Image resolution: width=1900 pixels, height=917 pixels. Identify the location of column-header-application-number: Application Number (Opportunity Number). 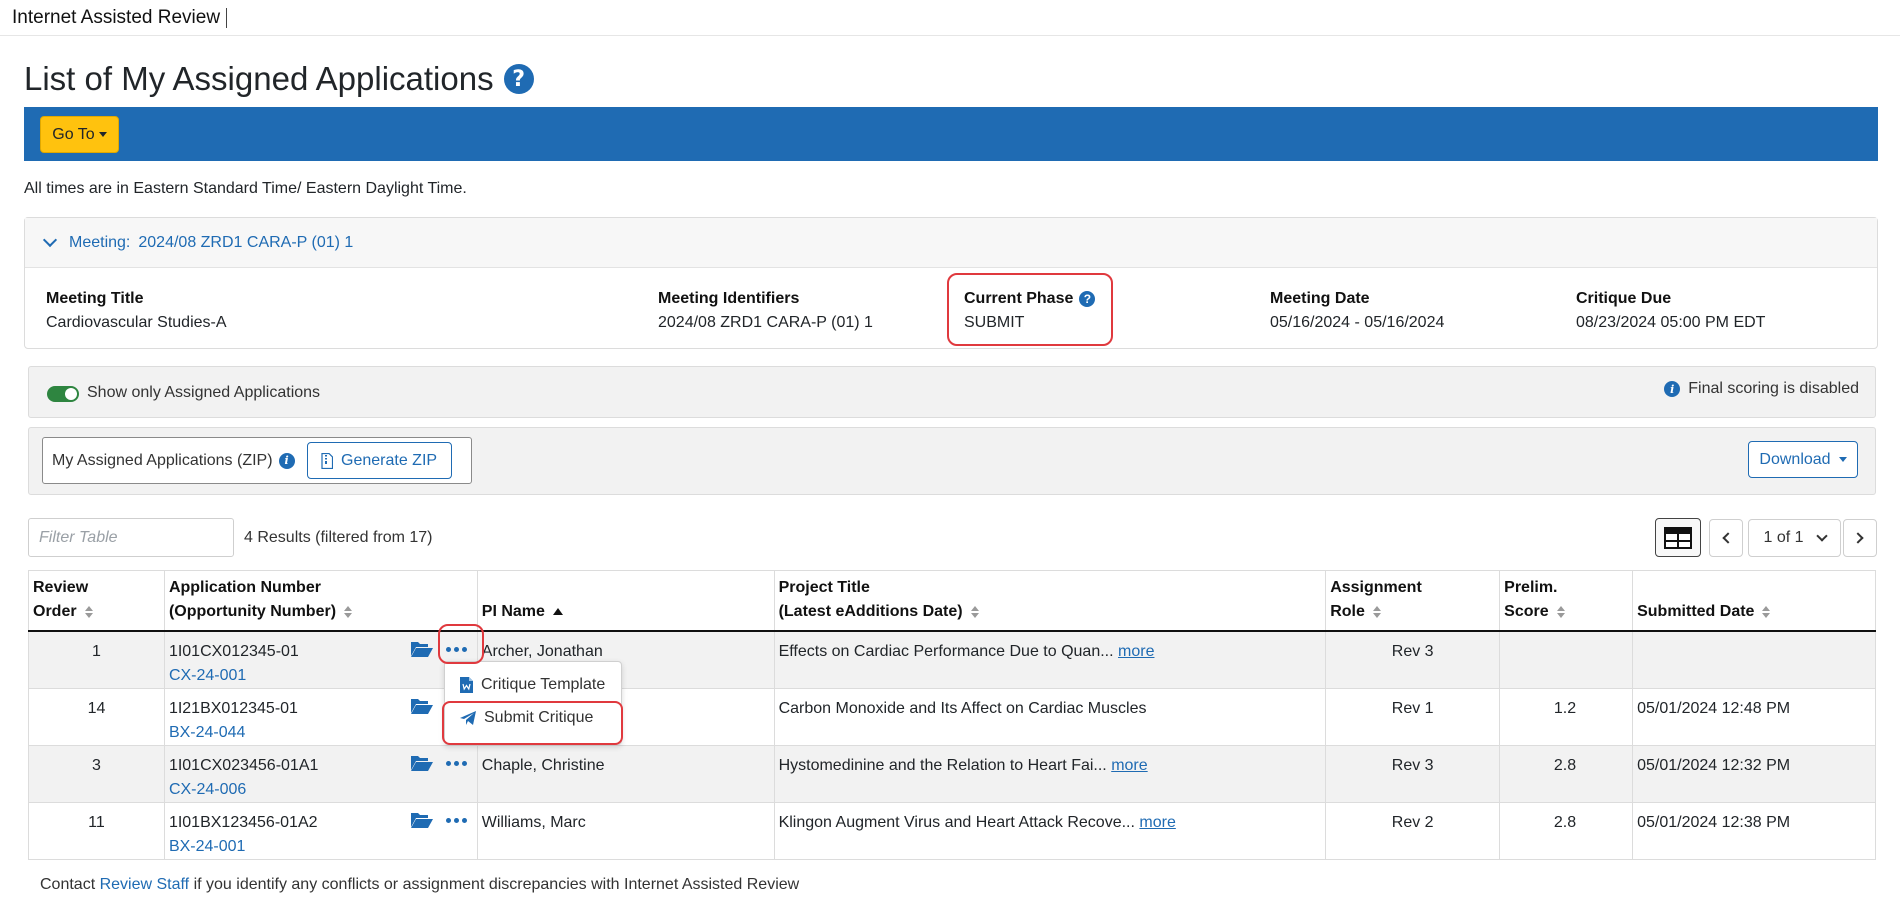
(321, 601).